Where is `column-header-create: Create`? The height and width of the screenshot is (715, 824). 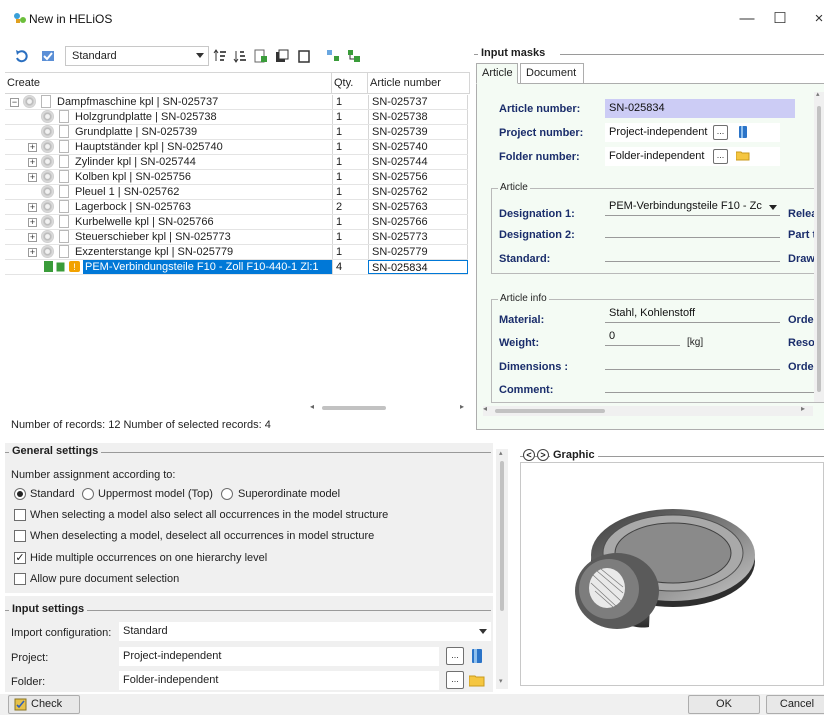 column-header-create: Create is located at coordinates (168, 83).